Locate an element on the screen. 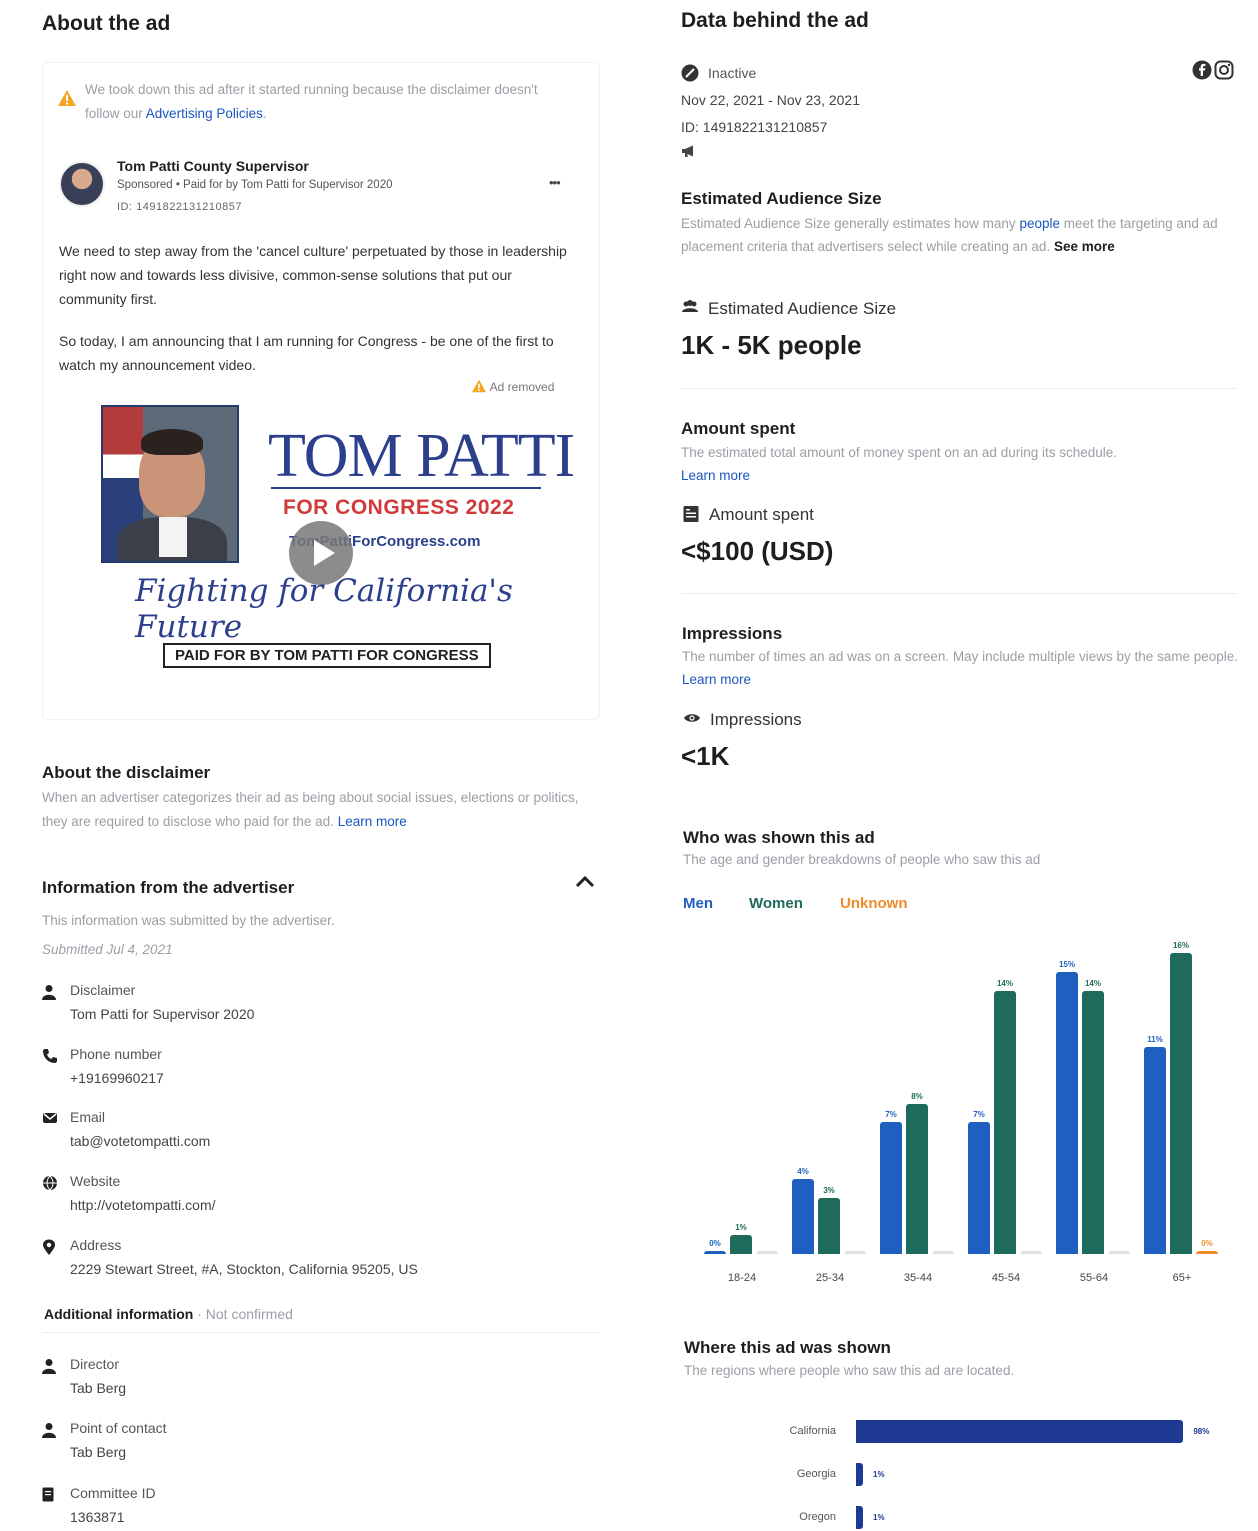 This screenshot has width=1258, height=1531. page-avatar is located at coordinates (82, 184).